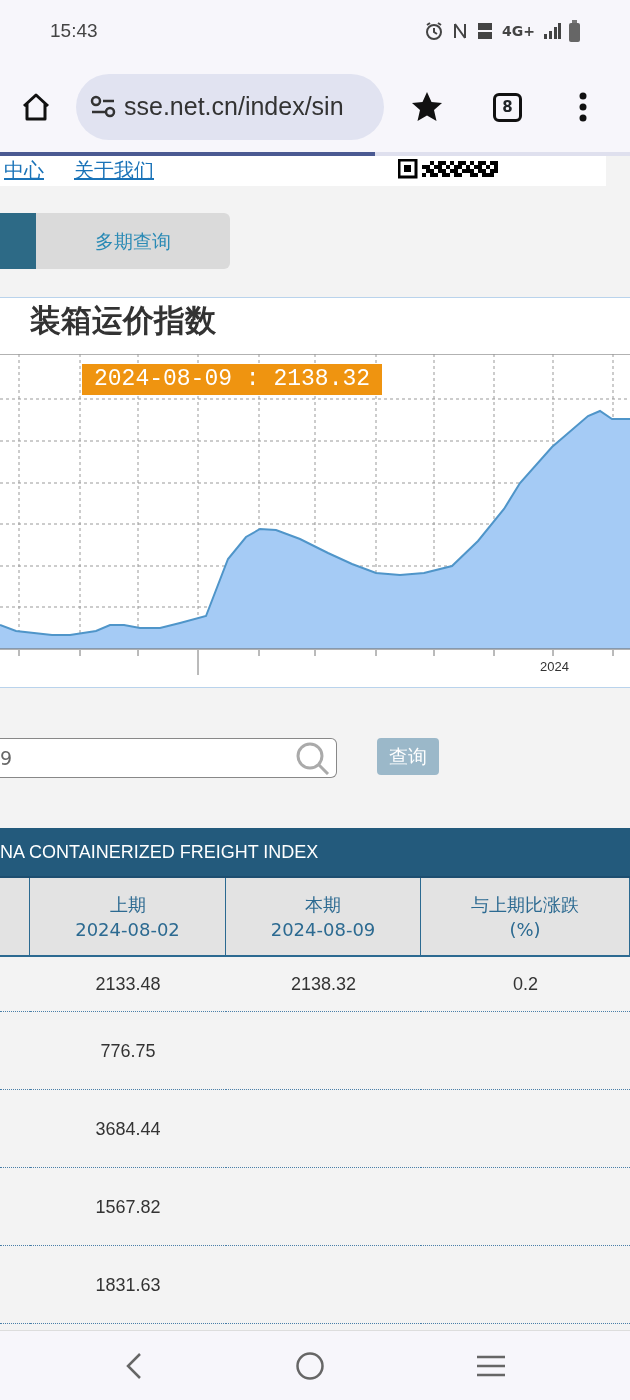  Describe the element at coordinates (24, 170) in the screenshot. I see `nav-link: 中心` at that location.